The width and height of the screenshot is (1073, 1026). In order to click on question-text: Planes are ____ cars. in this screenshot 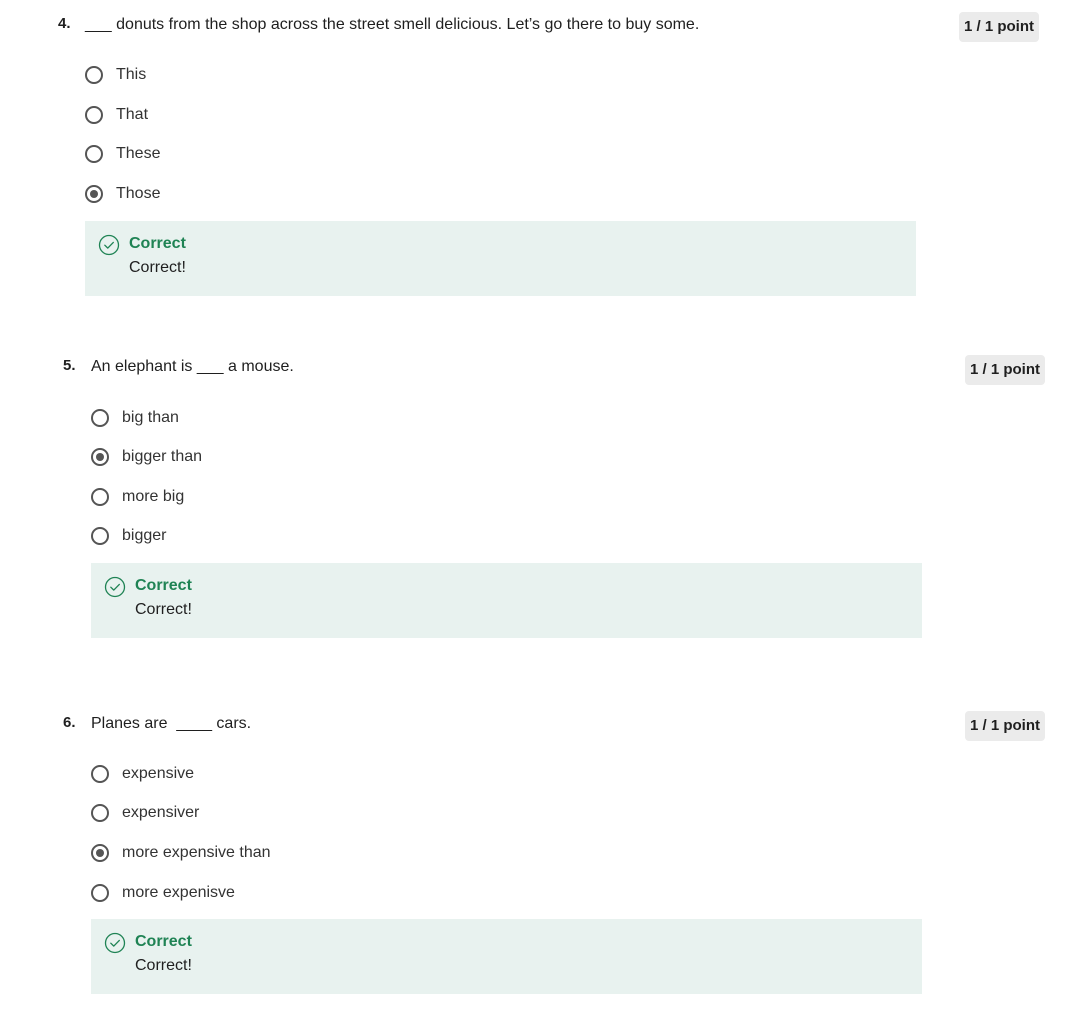, I will do `click(171, 723)`.